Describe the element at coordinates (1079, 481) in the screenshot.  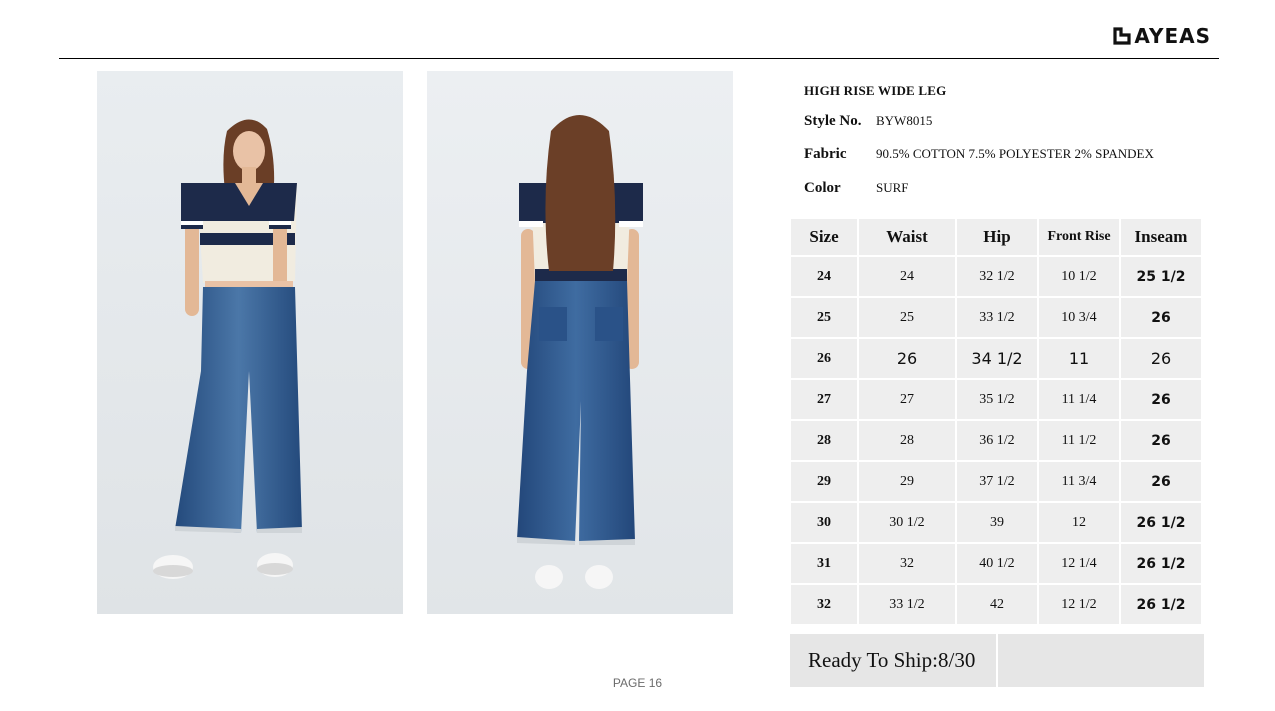
I see `cell-front-rise: 11 3/4` at that location.